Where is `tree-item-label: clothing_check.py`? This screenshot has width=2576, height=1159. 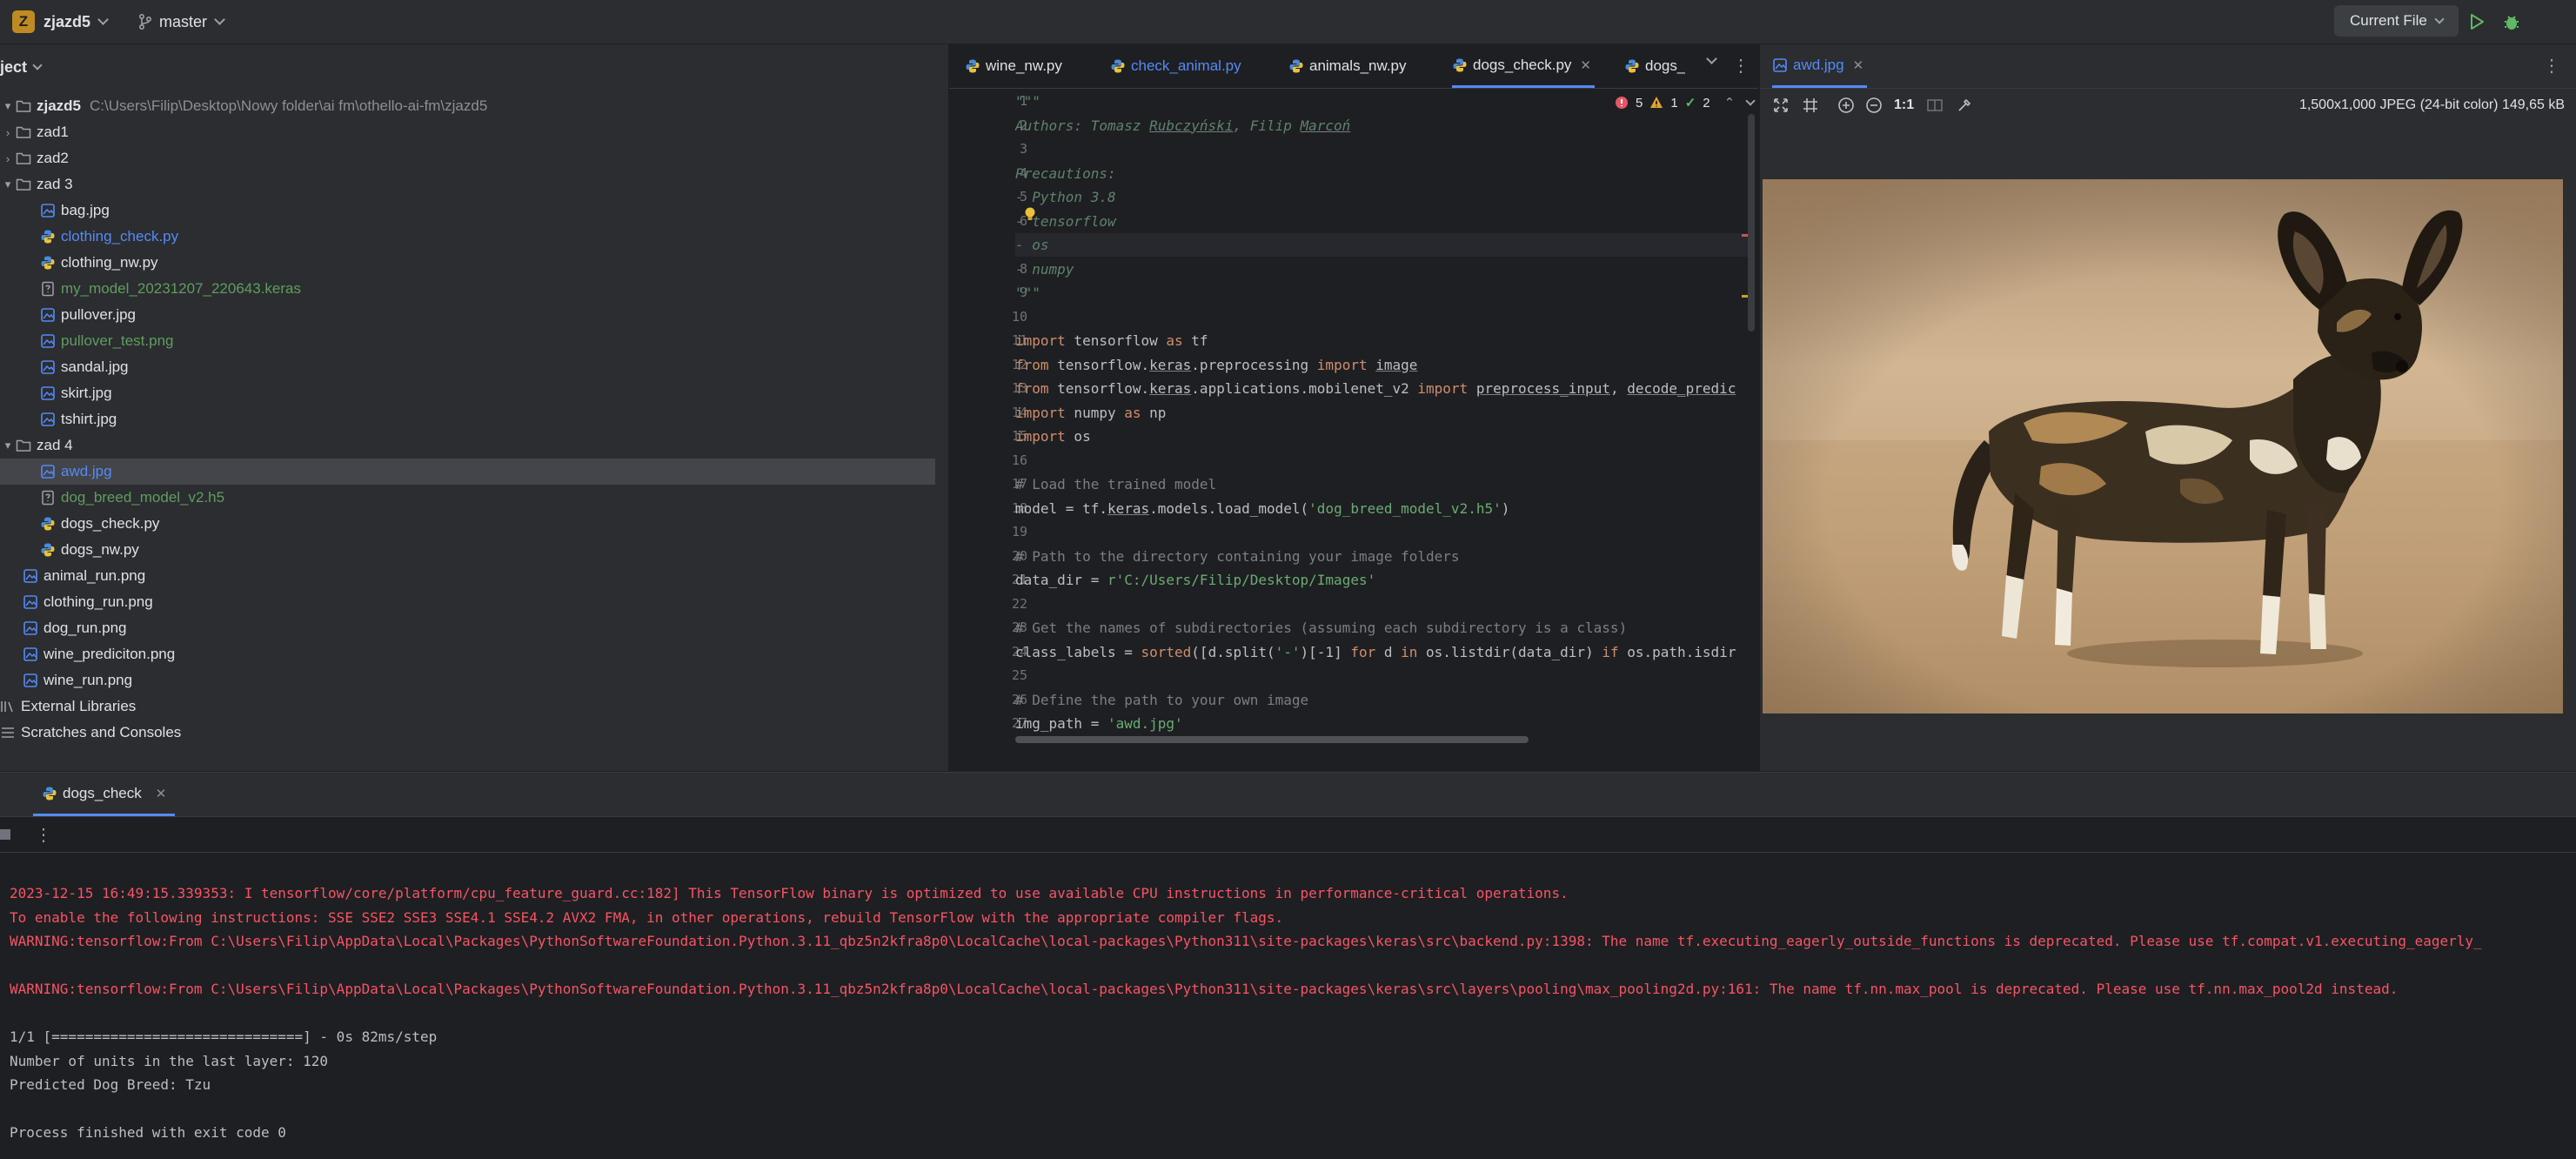 tree-item-label: clothing_check.py is located at coordinates (120, 237).